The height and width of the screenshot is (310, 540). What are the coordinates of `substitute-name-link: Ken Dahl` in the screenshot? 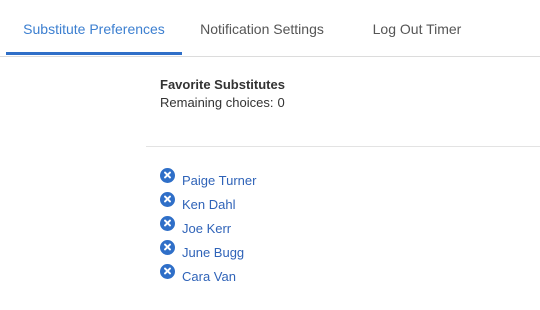 It's located at (208, 204).